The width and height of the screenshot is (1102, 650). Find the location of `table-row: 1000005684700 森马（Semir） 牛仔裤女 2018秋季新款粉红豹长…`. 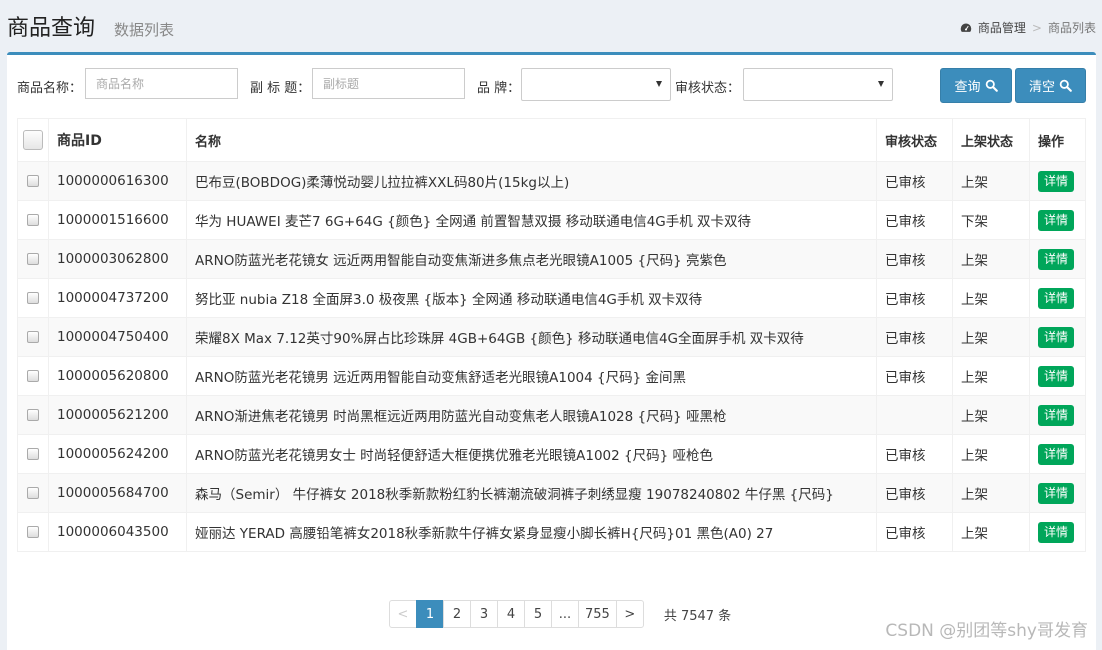

table-row: 1000005684700 森马（Semir） 牛仔裤女 2018秋季新款粉红豹长… is located at coordinates (551, 493).